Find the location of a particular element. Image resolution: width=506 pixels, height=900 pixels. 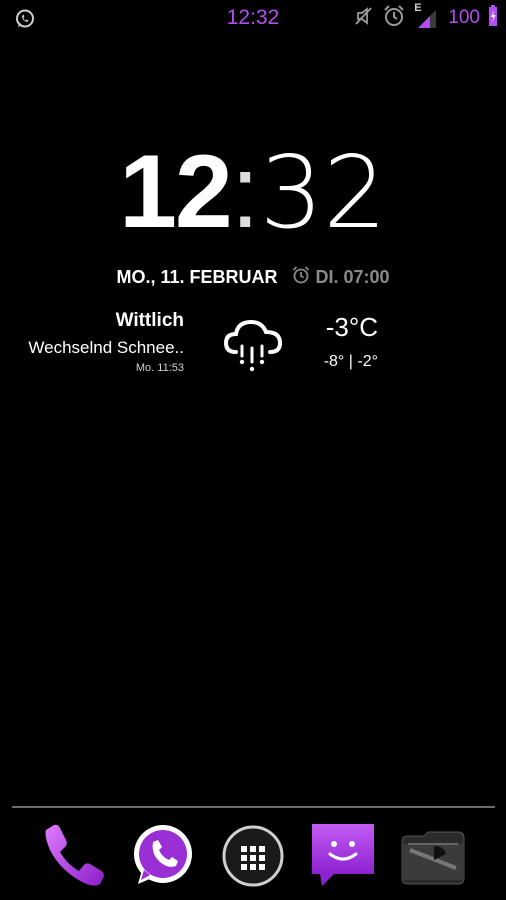

weather-location-block: Wittlich Wechselnd Schnee.. Mo. 11:53 is located at coordinates (106, 342).